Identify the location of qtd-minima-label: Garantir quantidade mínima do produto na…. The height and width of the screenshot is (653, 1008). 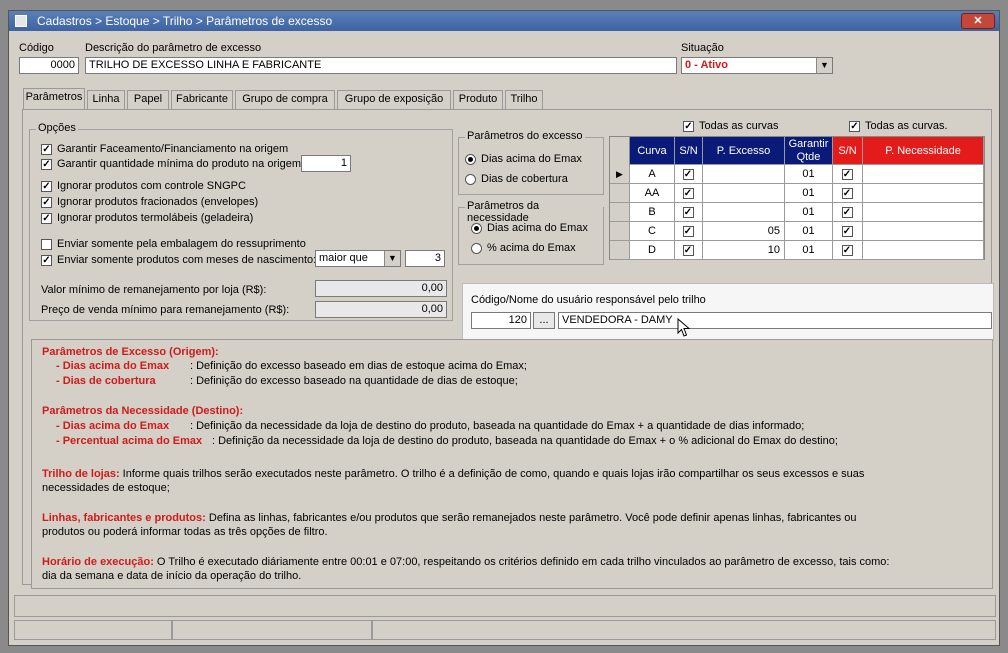
(181, 164).